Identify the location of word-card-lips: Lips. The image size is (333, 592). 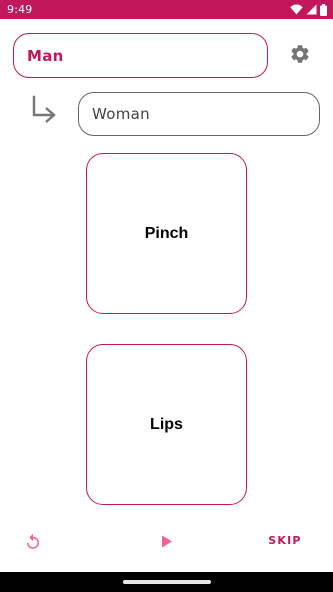
(166, 424).